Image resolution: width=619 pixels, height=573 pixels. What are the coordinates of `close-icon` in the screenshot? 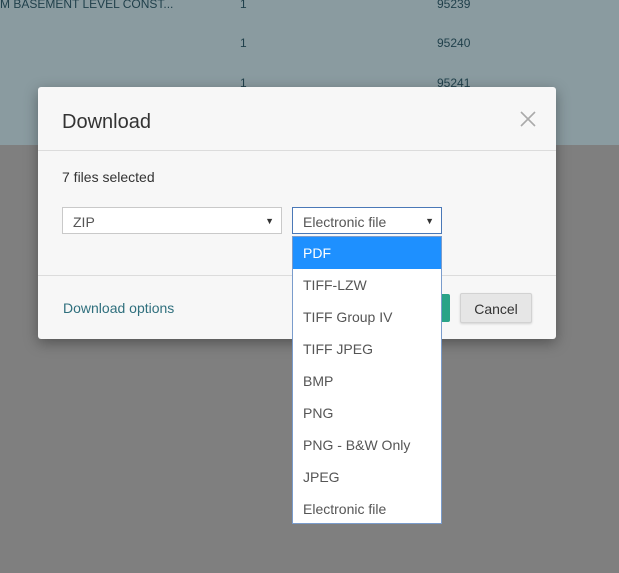 It's located at (528, 119).